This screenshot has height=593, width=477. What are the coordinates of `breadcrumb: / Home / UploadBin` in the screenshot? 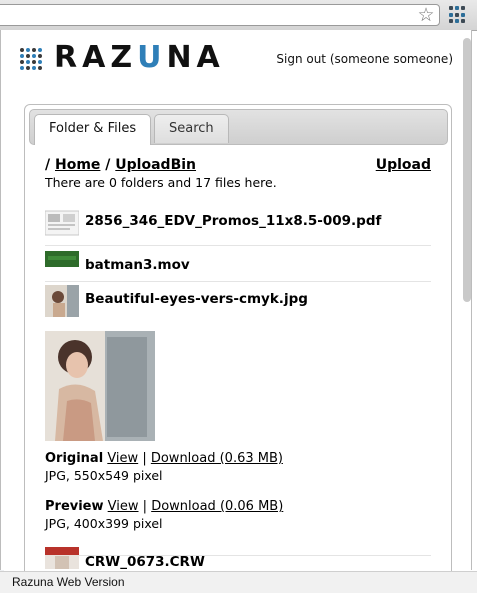 It's located at (120, 165).